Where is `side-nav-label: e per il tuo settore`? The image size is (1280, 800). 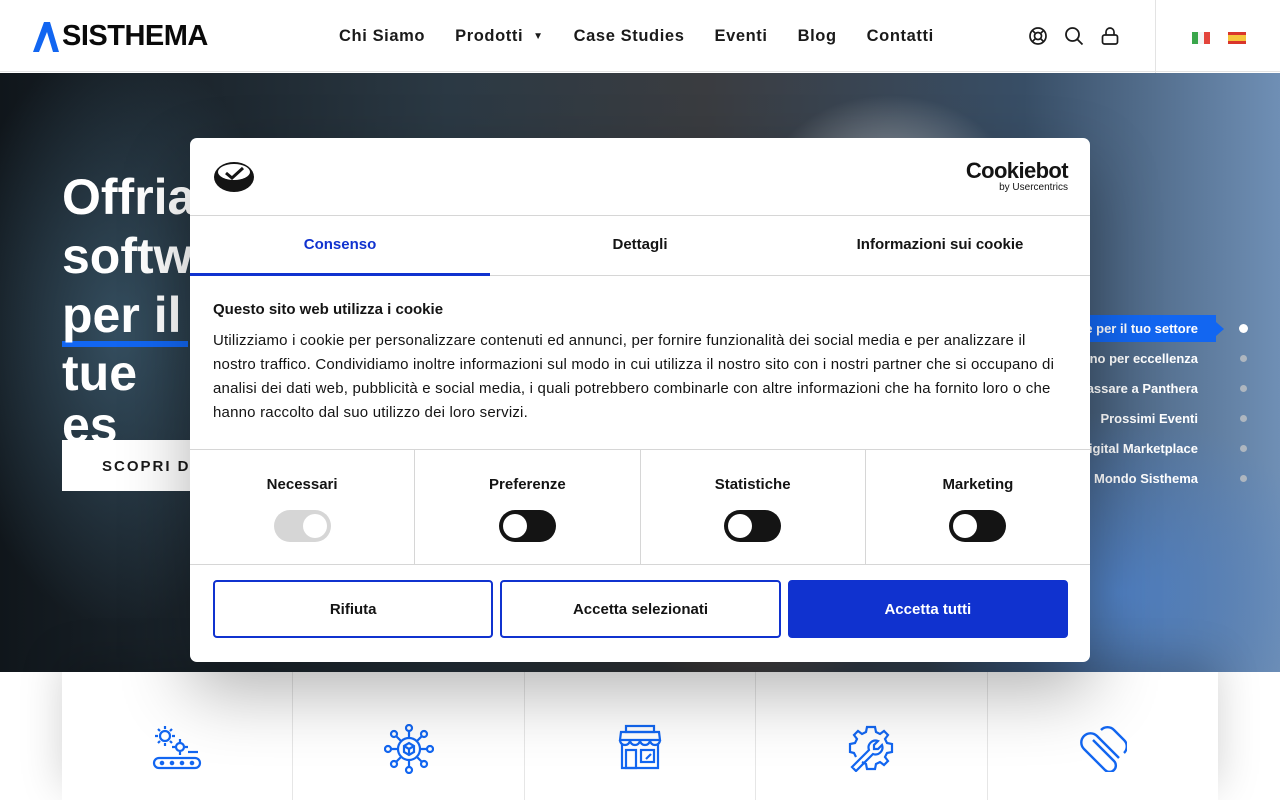
side-nav-label: e per il tuo settore is located at coordinates (1148, 328).